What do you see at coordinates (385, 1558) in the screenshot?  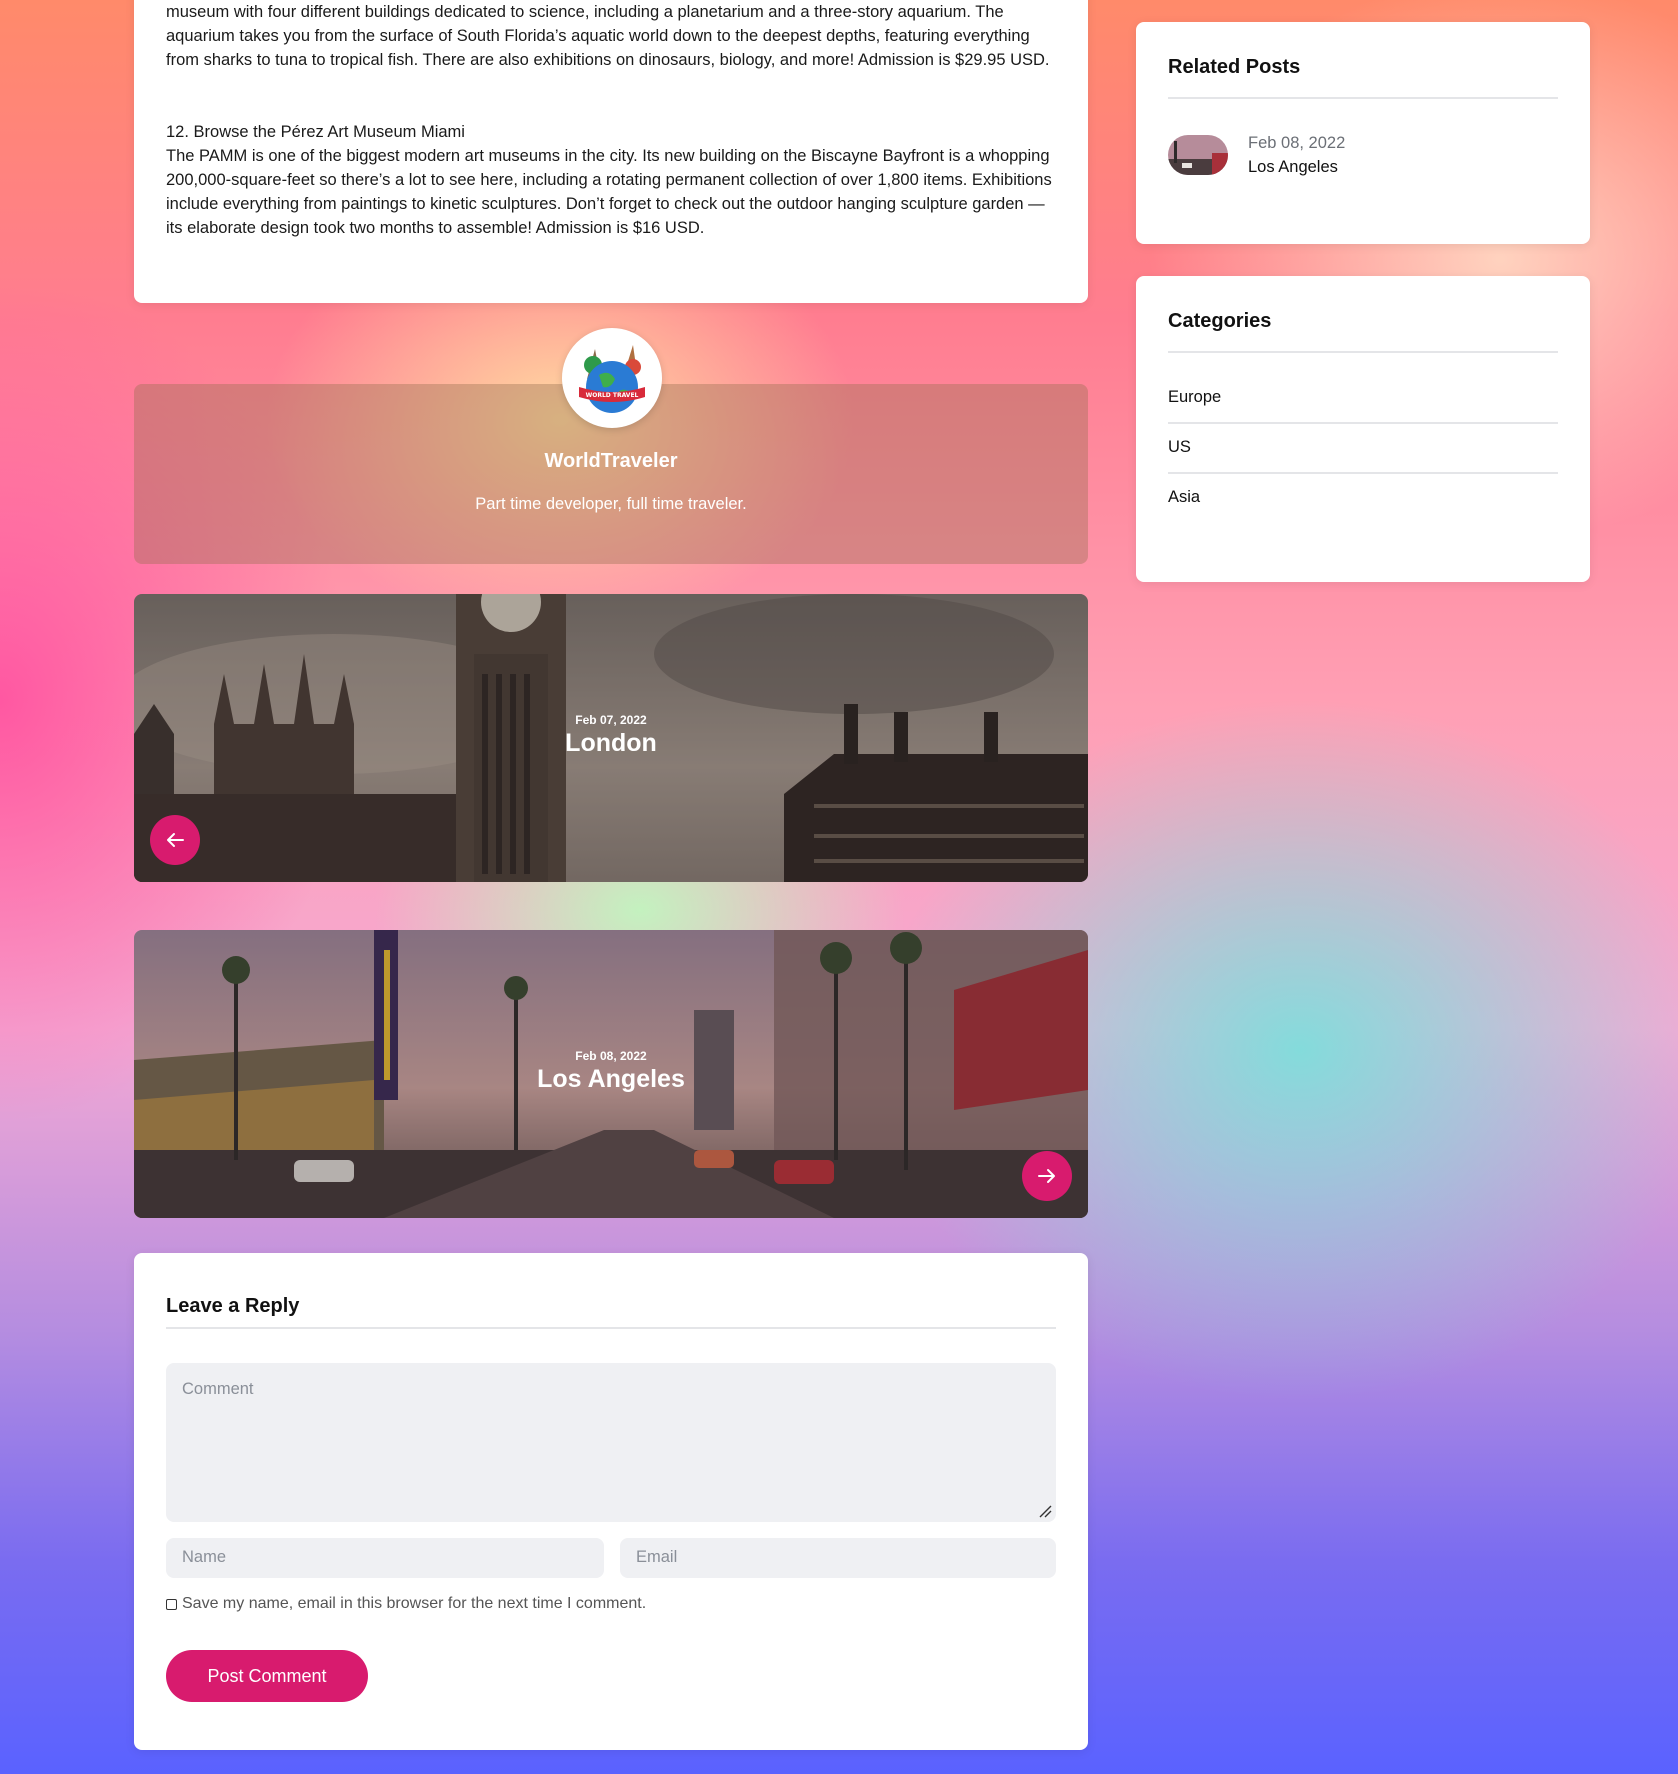 I see `name-field: Name` at bounding box center [385, 1558].